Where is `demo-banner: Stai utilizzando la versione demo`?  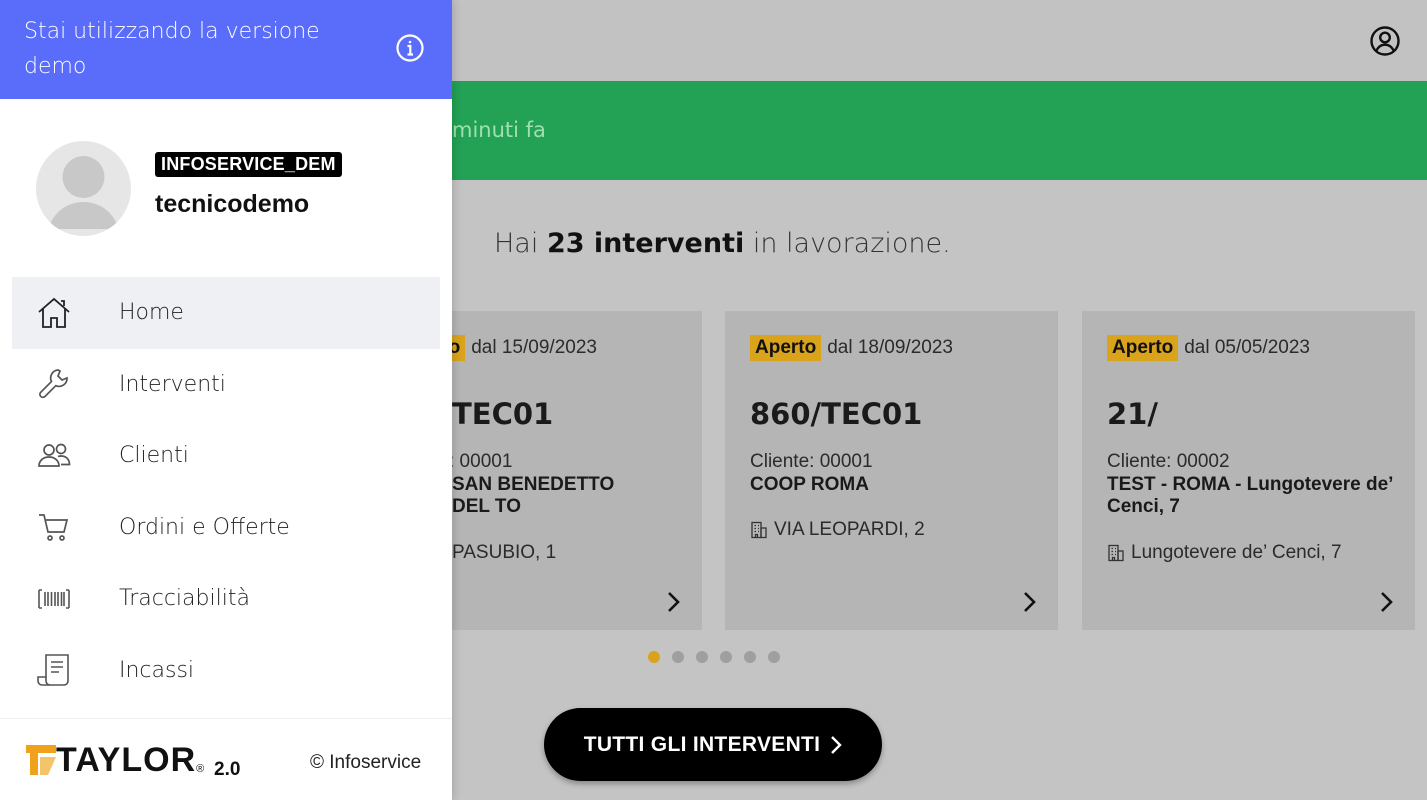 demo-banner: Stai utilizzando la versione demo is located at coordinates (226, 49).